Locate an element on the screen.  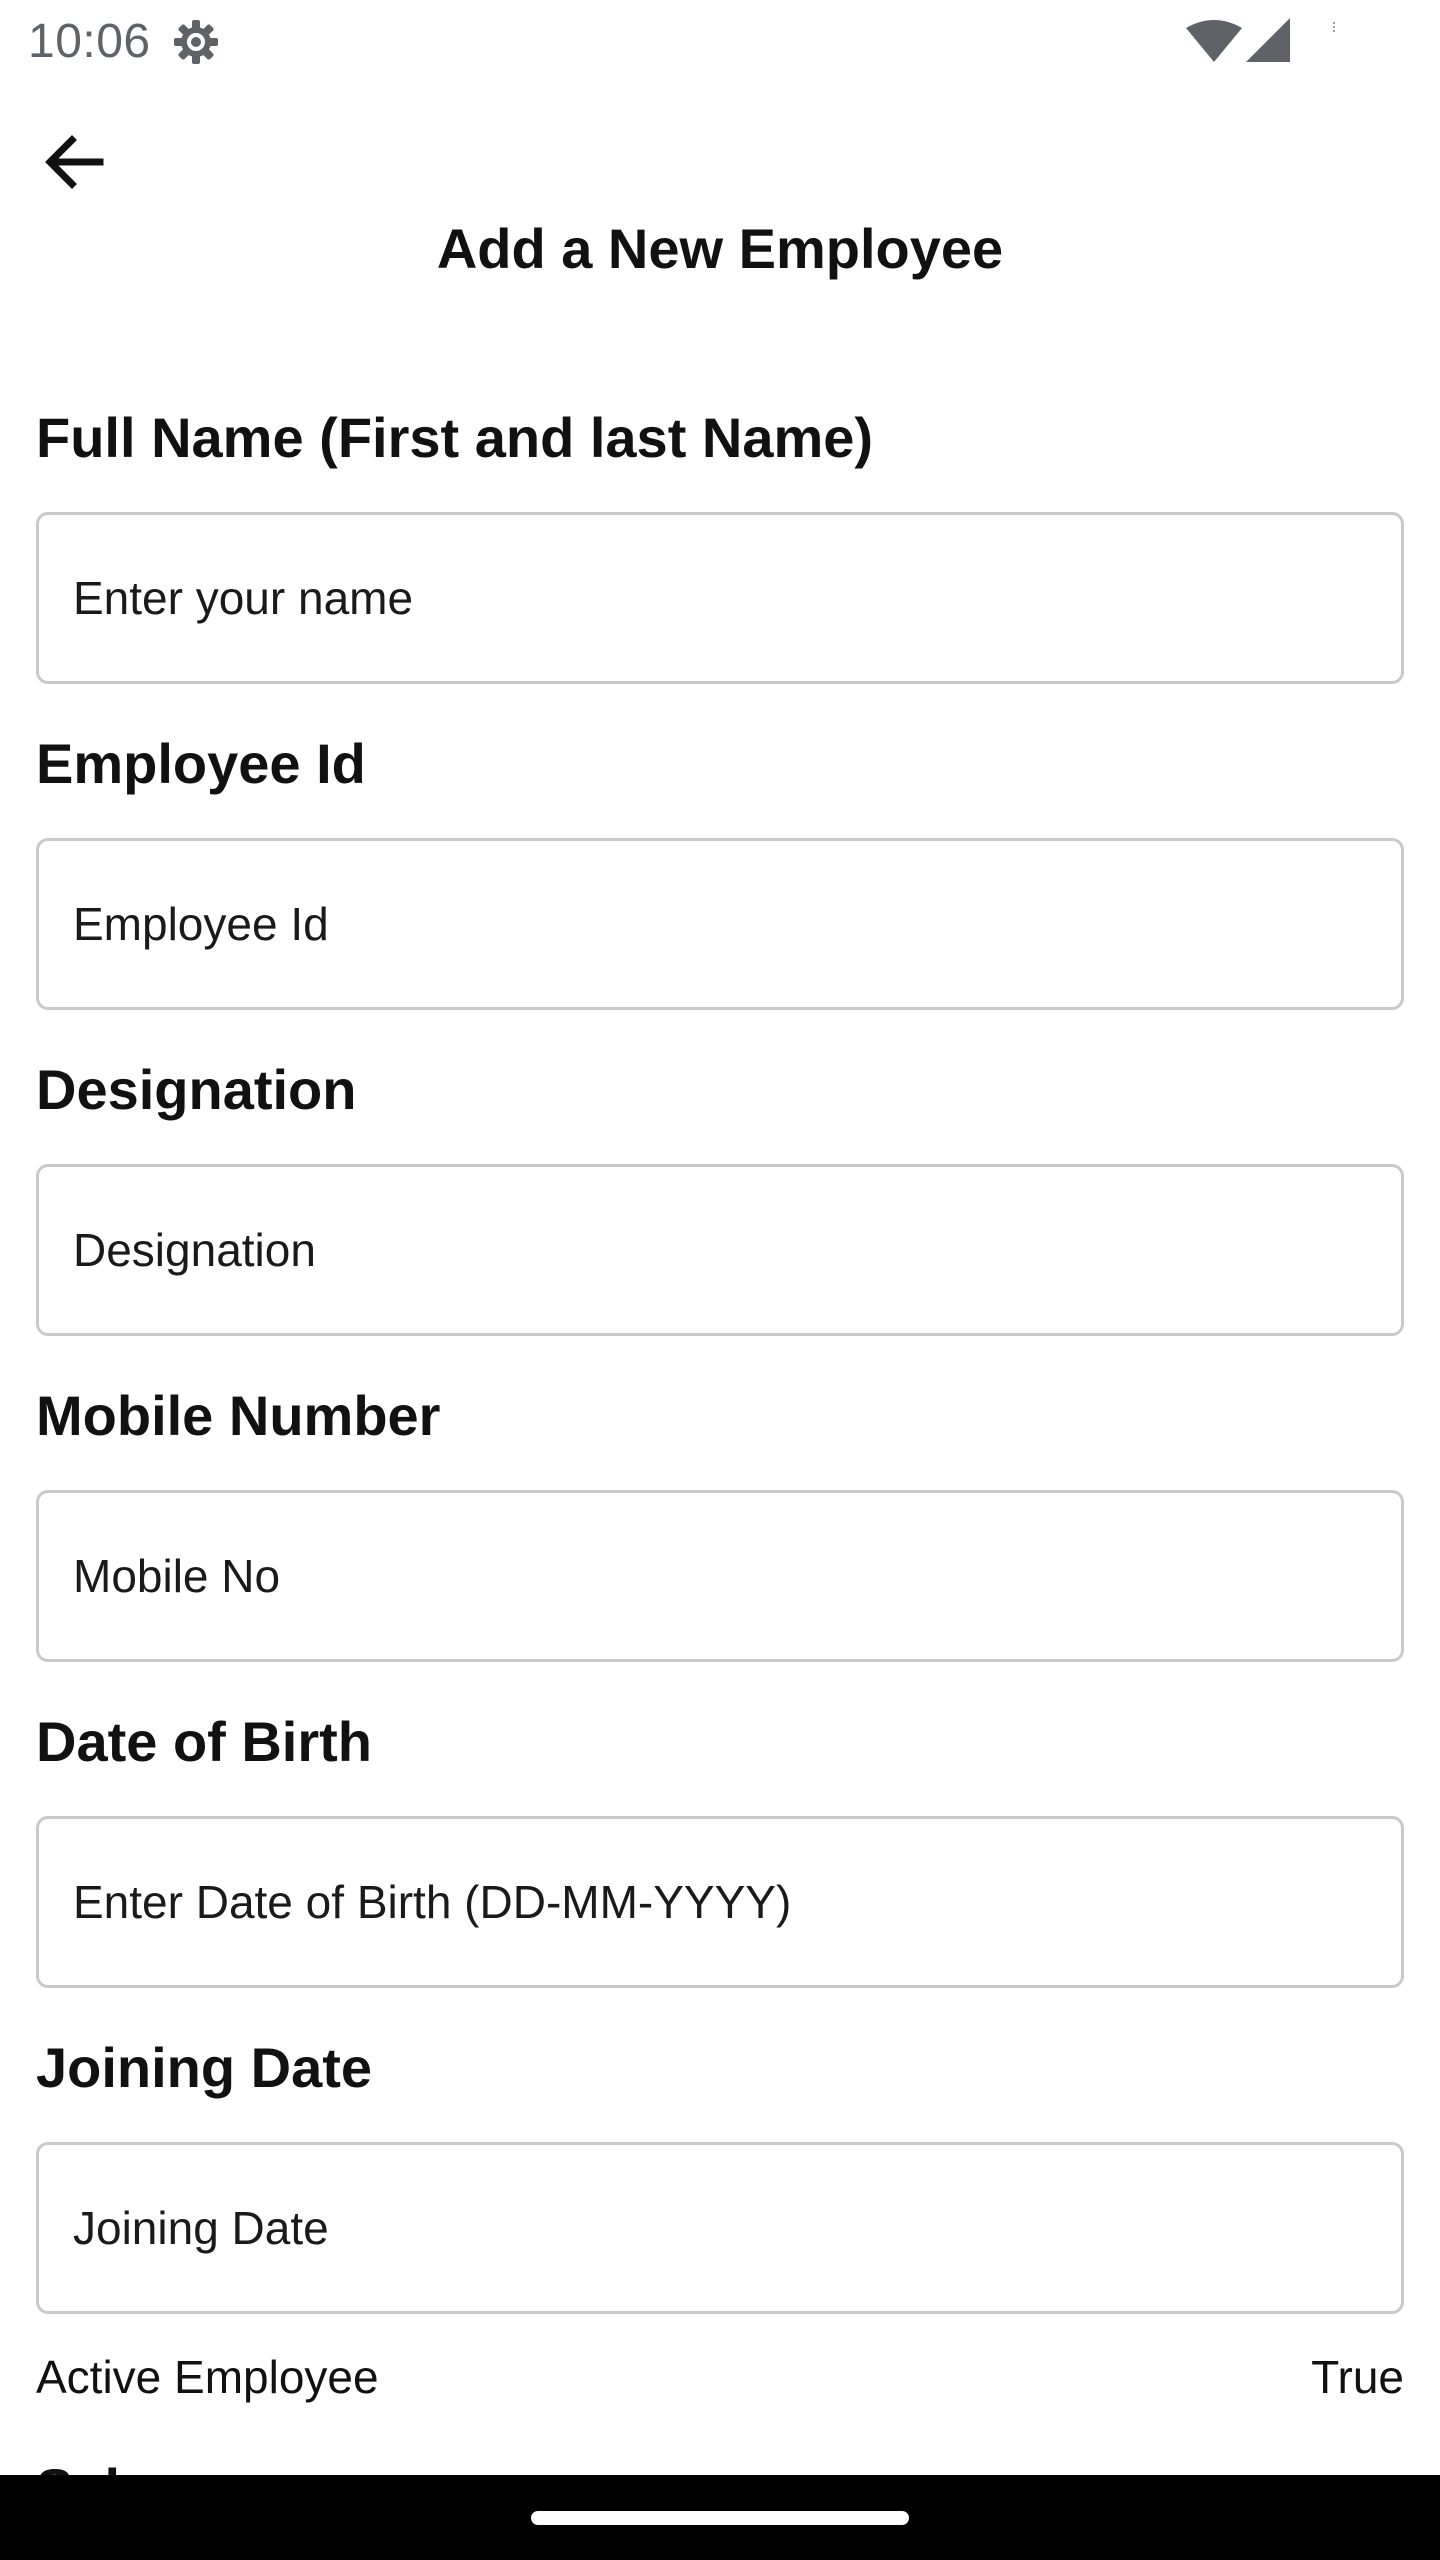
back-button is located at coordinates (74, 164).